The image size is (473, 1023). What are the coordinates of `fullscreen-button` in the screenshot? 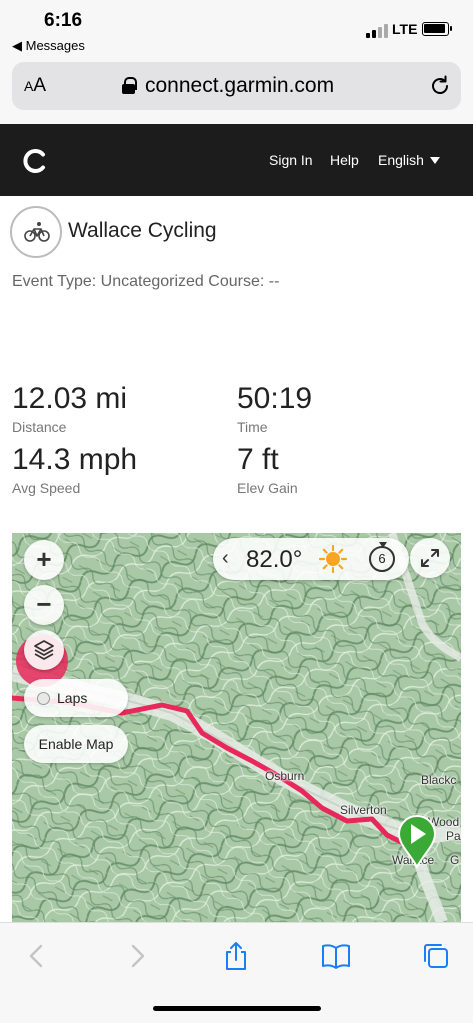 It's located at (430, 558).